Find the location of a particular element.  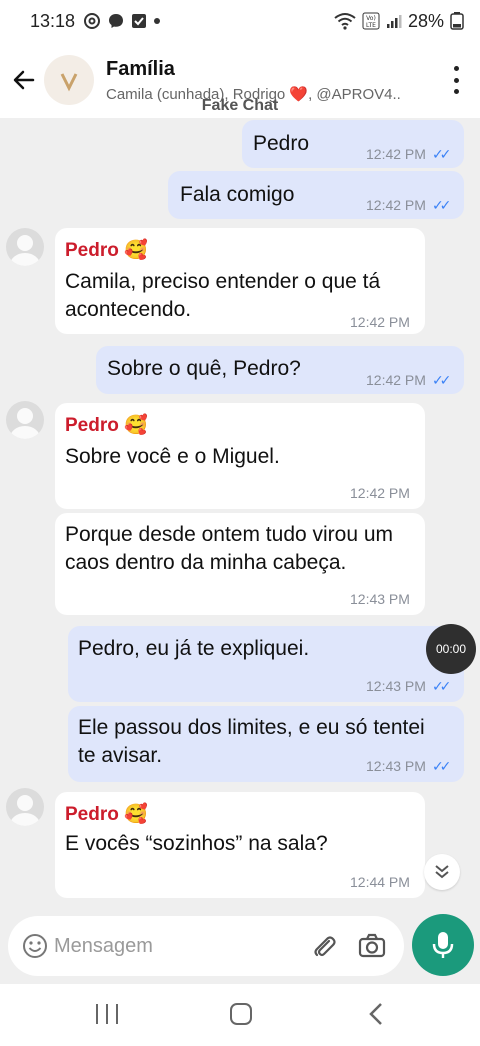

dot-icon is located at coordinates (157, 21).